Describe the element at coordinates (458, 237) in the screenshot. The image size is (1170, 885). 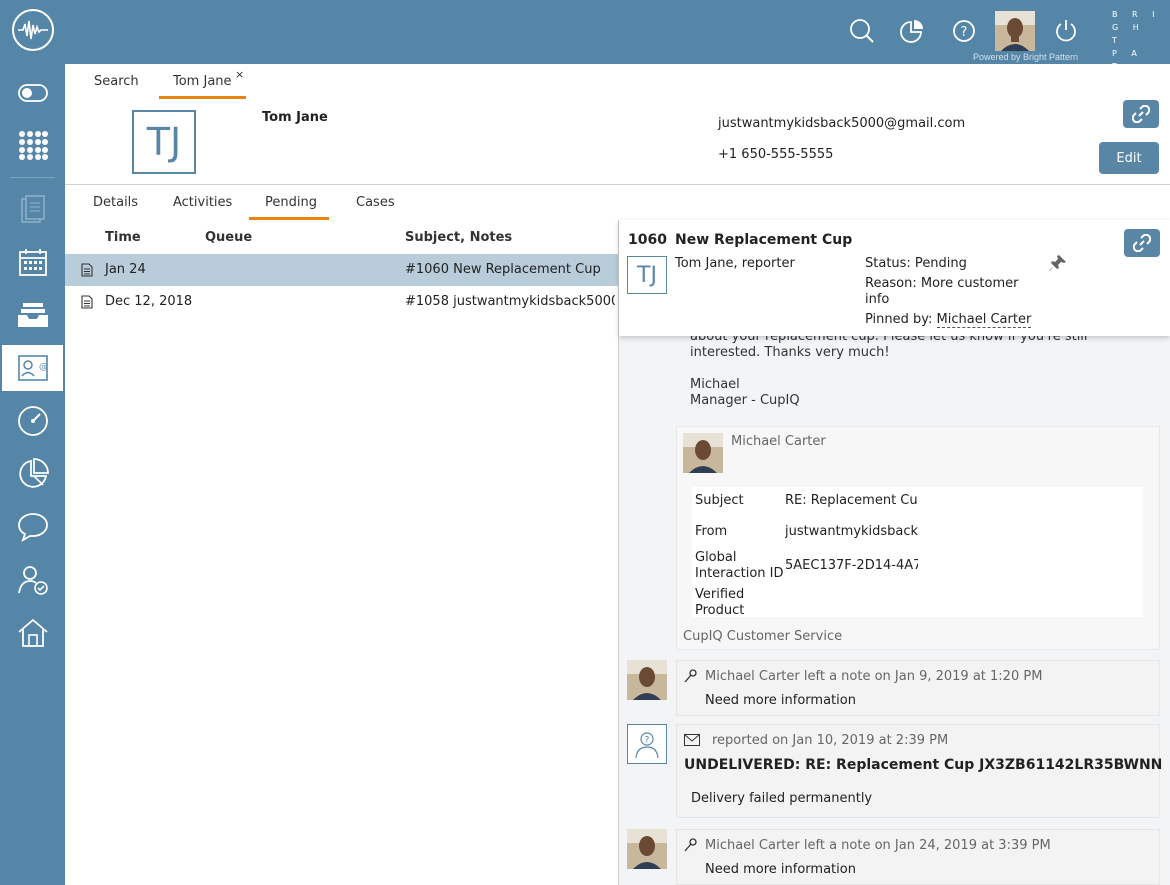
I see `column-subject: Subject, Notes` at that location.